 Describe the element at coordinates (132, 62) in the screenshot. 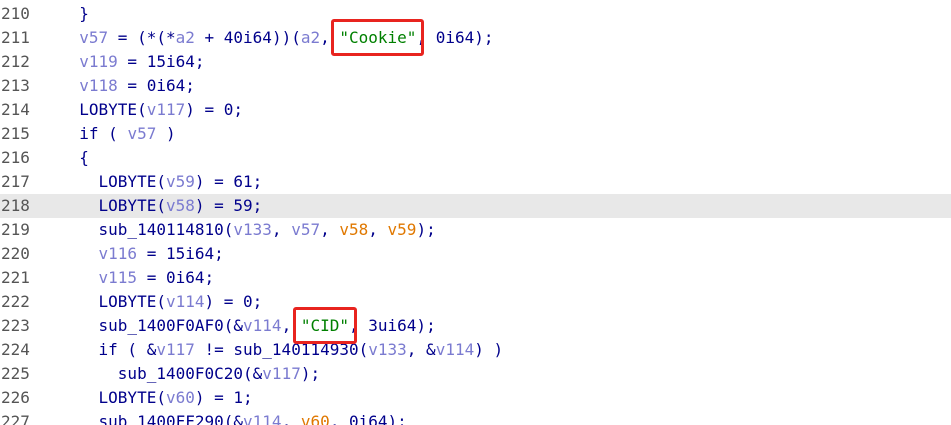

I see `code-text: v119 = 15i64;` at that location.